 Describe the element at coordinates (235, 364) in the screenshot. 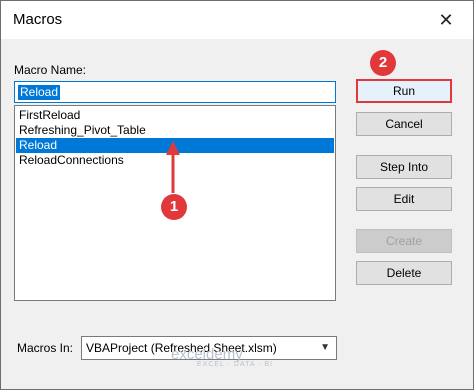

I see `watermark-tagline: EXCEL · DATA · BI` at that location.